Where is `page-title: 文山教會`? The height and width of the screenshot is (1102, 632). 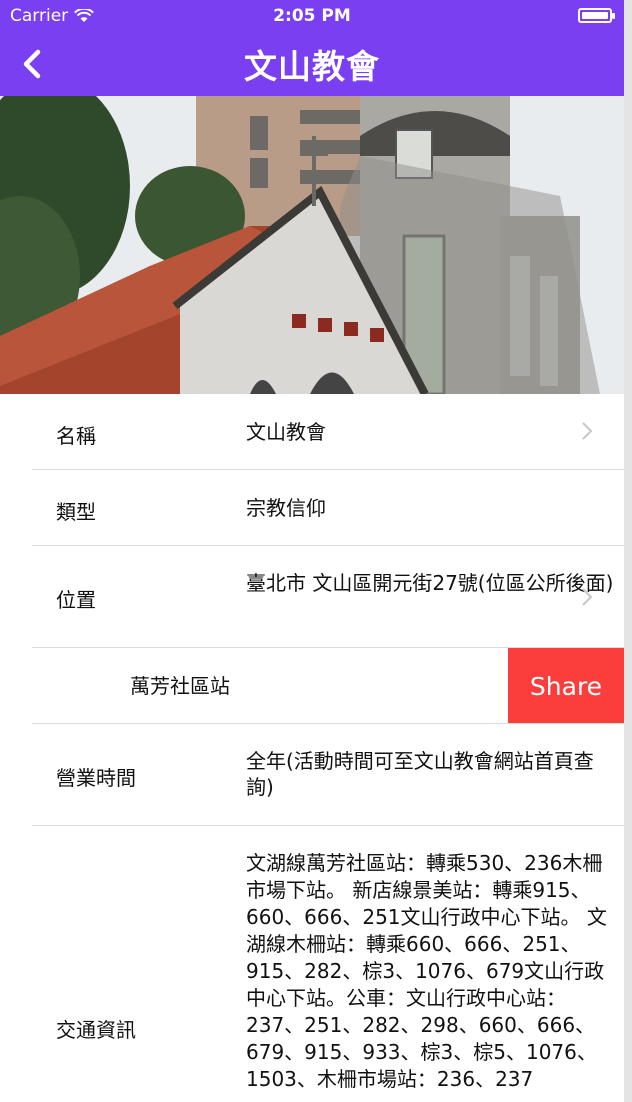 page-title: 文山教會 is located at coordinates (312, 66).